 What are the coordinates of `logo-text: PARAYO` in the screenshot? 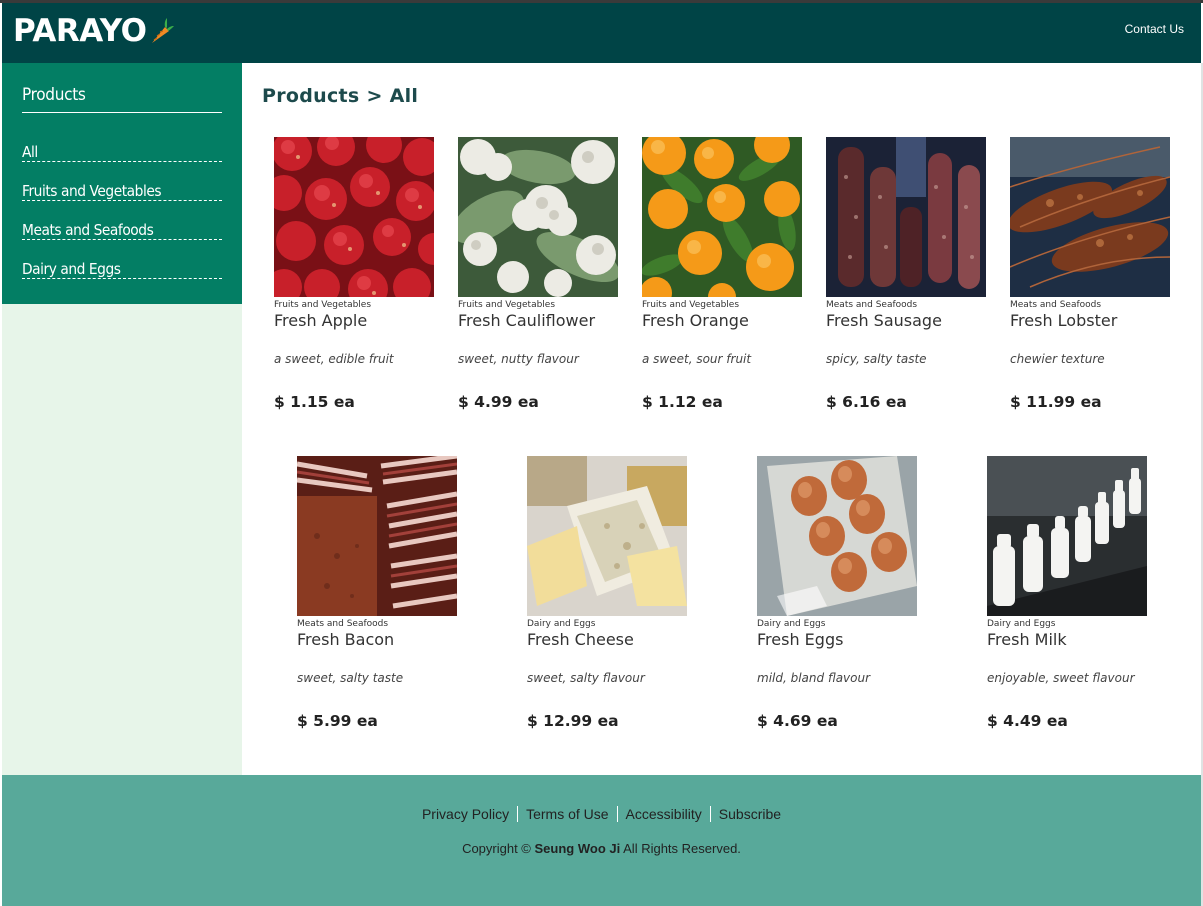 It's located at (80, 31).